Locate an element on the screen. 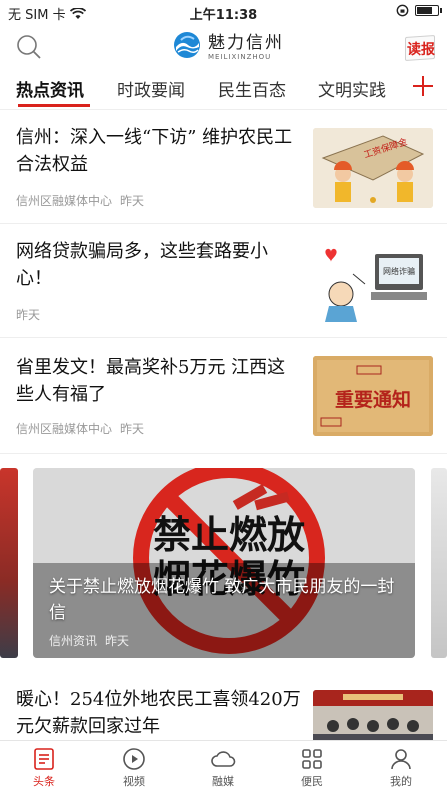 This screenshot has height=794, width=447. bottom-navigation: 头条 视频 融媒 便民 我的 is located at coordinates (223, 767).